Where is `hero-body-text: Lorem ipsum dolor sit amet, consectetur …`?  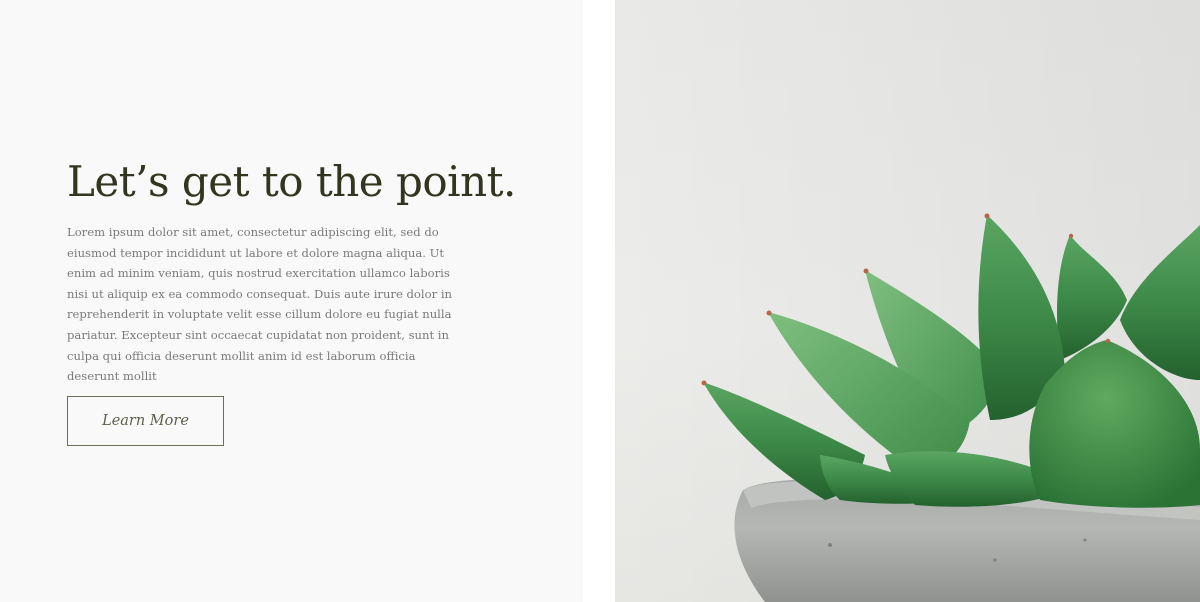 hero-body-text: Lorem ipsum dolor sit amet, consectetur … is located at coordinates (259, 304).